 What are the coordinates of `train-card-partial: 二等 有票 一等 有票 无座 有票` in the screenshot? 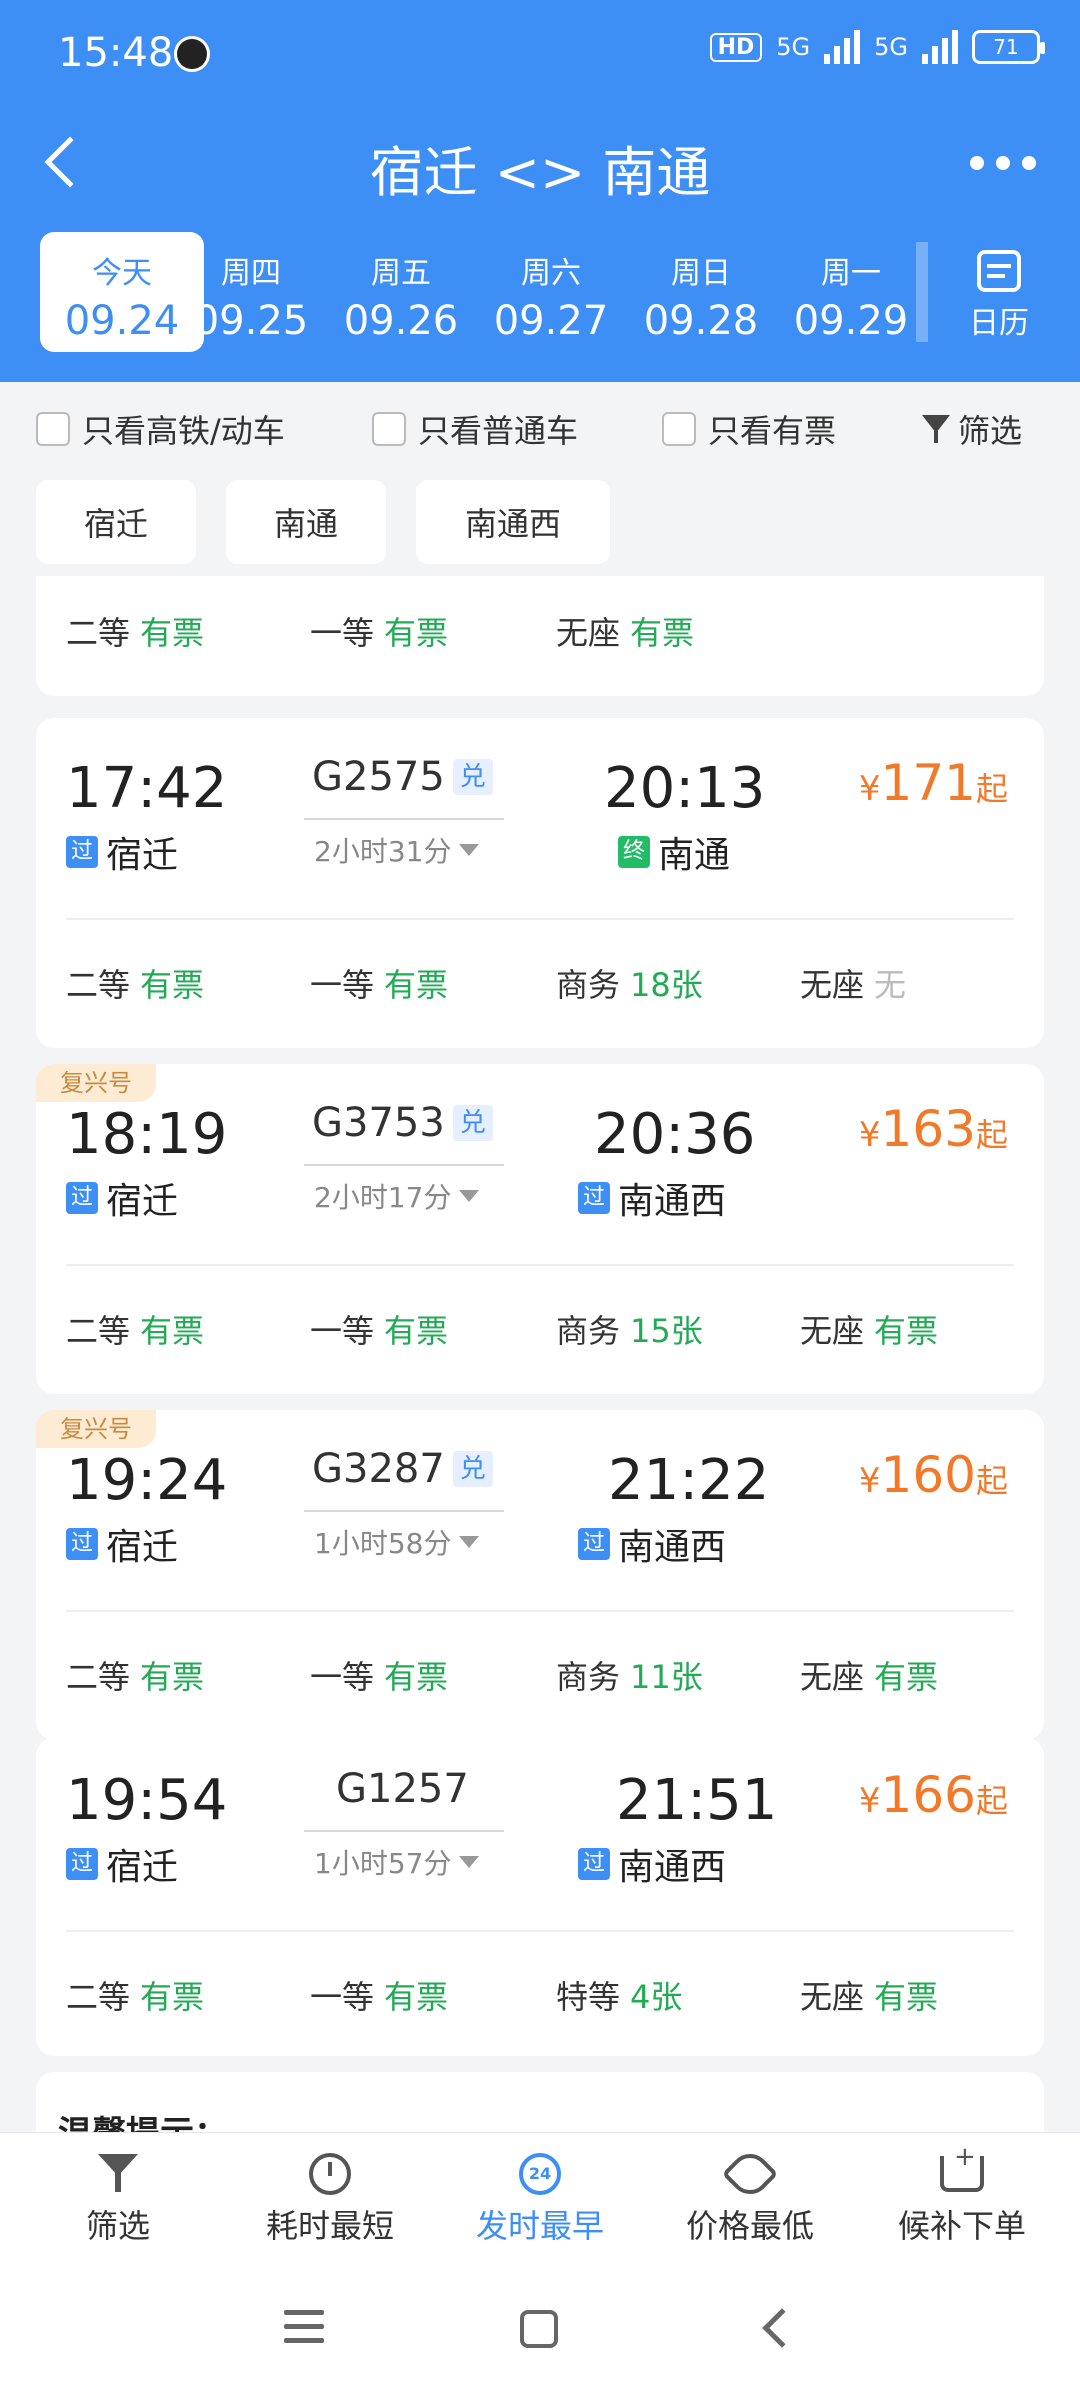 It's located at (540, 636).